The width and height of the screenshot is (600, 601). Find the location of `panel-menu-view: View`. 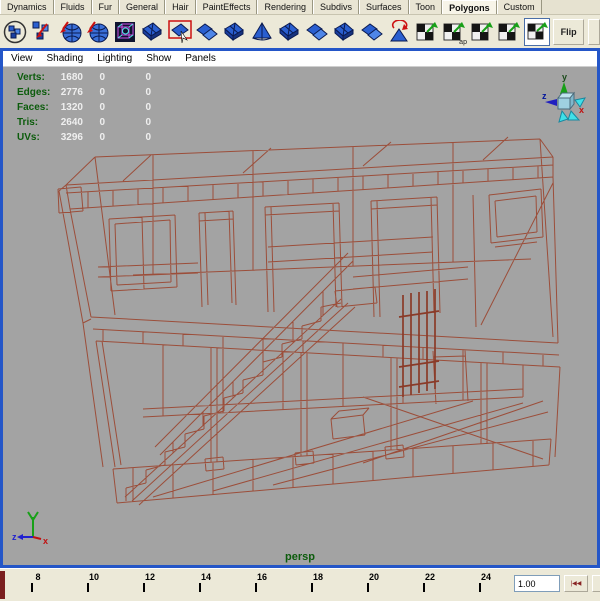

panel-menu-view: View is located at coordinates (22, 58).